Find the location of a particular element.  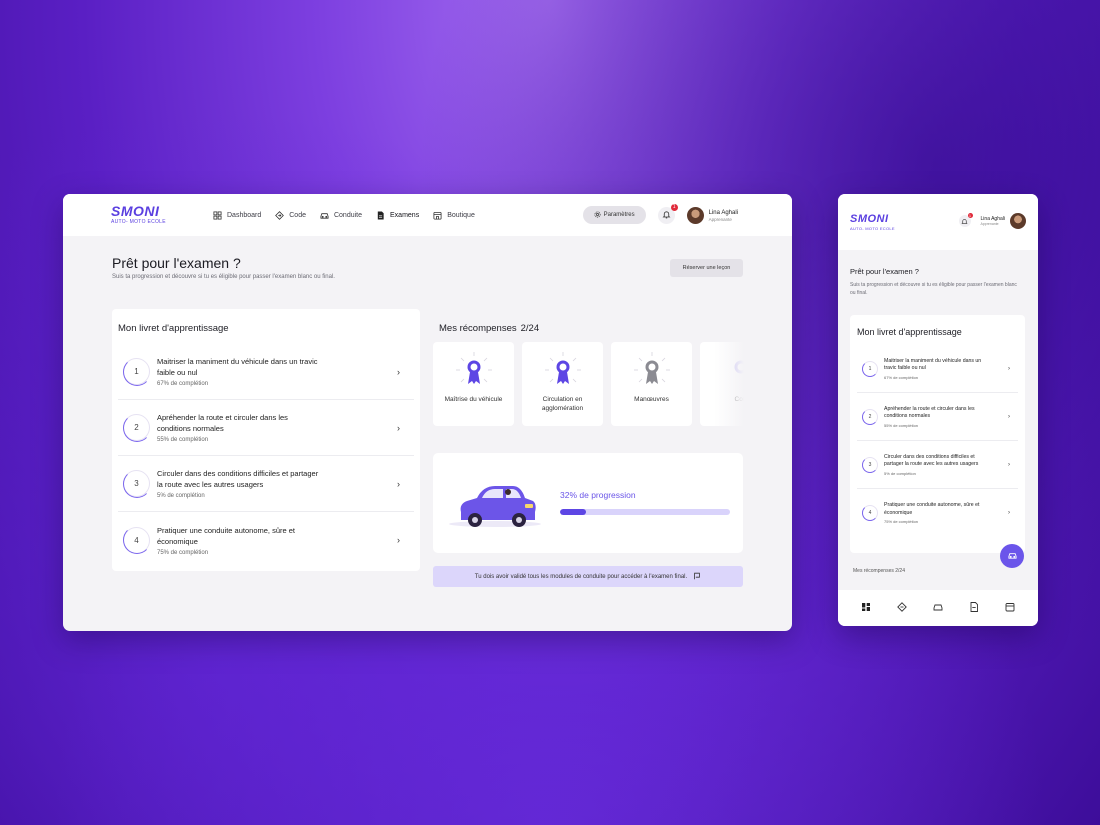

notification-badge: 1 is located at coordinates (674, 207).